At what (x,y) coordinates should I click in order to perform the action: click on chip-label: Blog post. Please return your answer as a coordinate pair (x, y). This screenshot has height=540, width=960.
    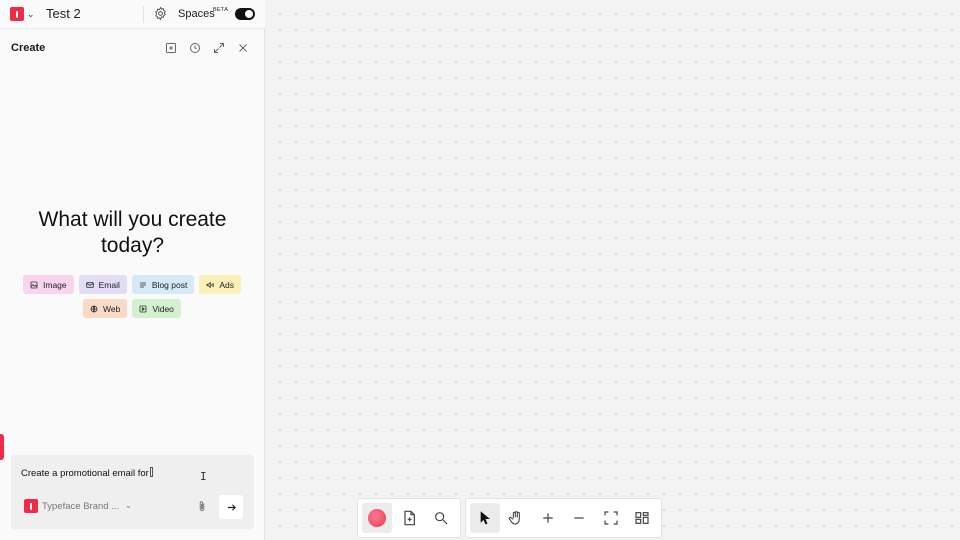
    Looking at the image, I should click on (169, 284).